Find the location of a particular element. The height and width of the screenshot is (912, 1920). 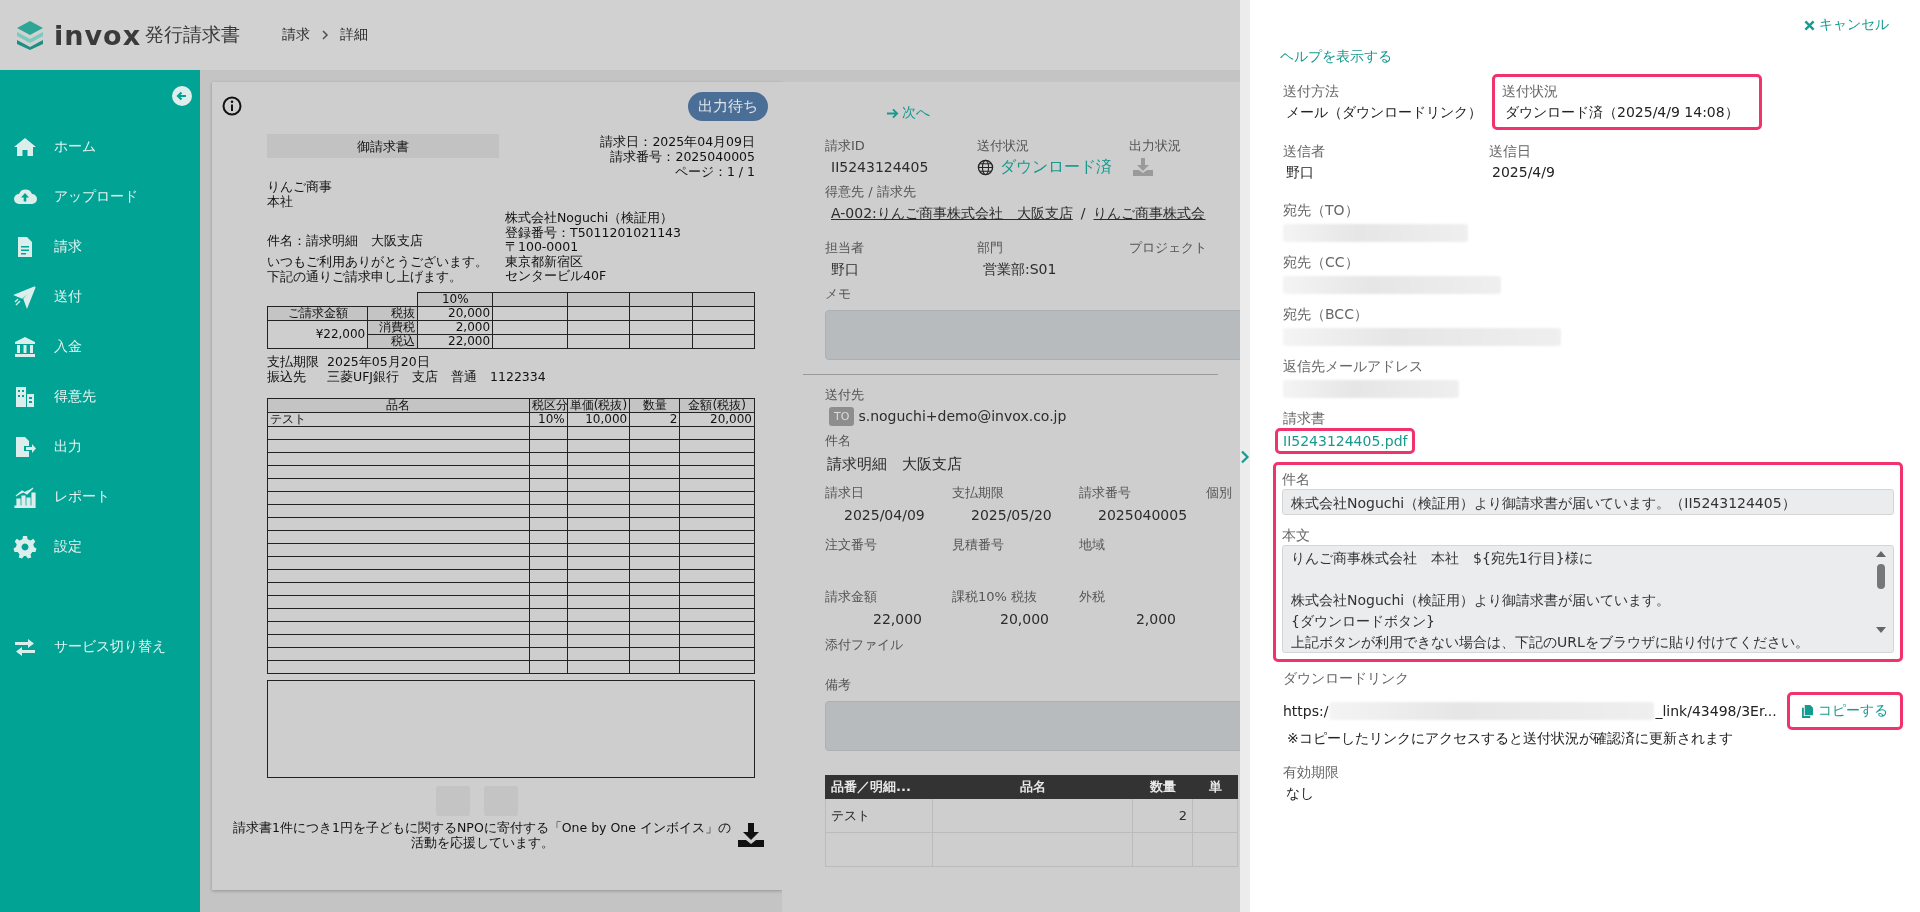

table-cell: 2,000 is located at coordinates (455, 327).